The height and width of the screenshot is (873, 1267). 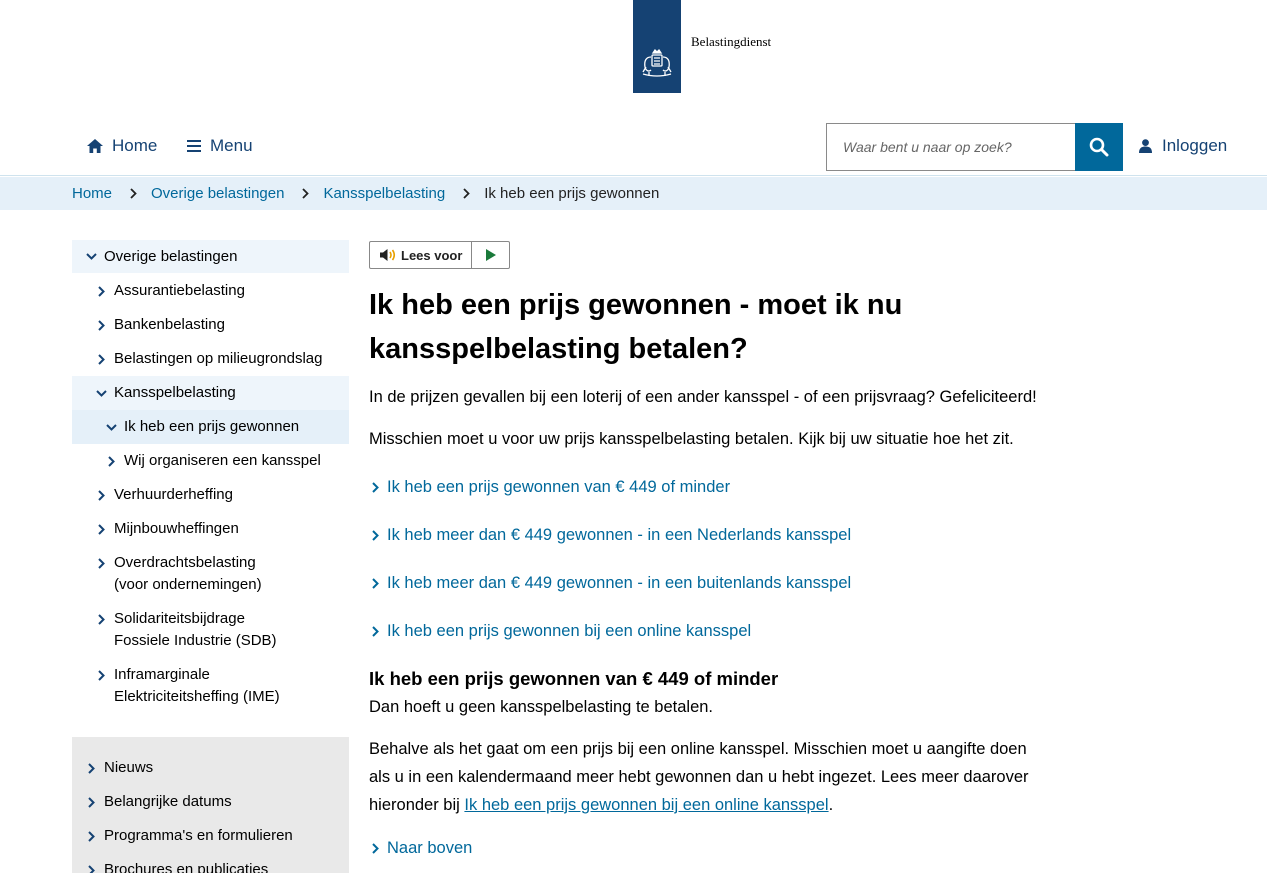 I want to click on back-to-top-label: Naar boven, so click(x=430, y=847).